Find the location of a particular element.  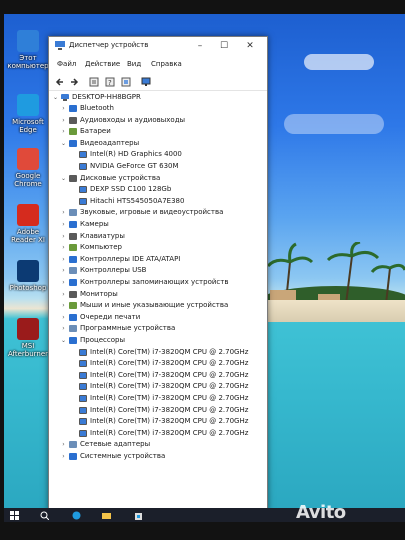

refresh-icon is located at coordinates (126, 82).